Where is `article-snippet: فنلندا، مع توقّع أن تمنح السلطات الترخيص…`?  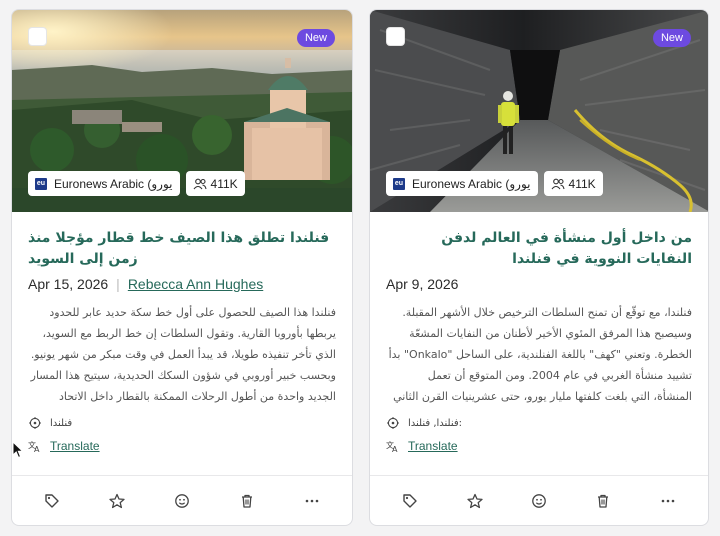
article-snippet: فنلندا، مع توقّع أن تمنح السلطات الترخيص… is located at coordinates (540, 354).